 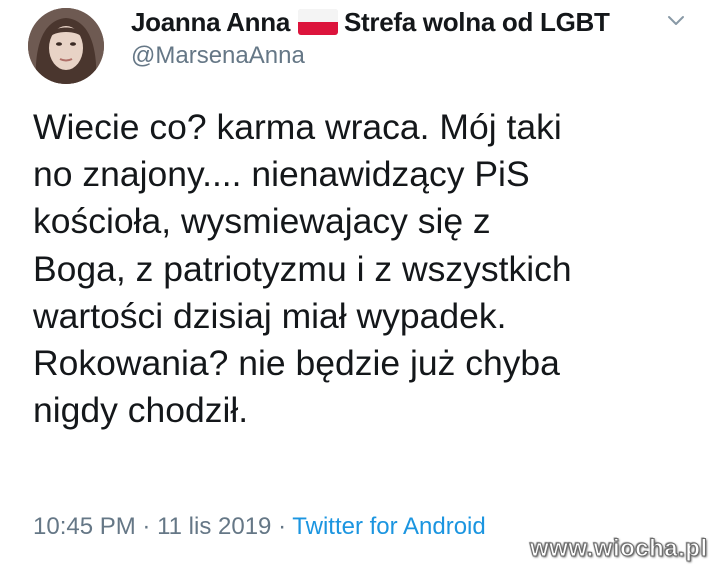 What do you see at coordinates (388, 526) in the screenshot?
I see `tweet-source-link: Twitter for Android` at bounding box center [388, 526].